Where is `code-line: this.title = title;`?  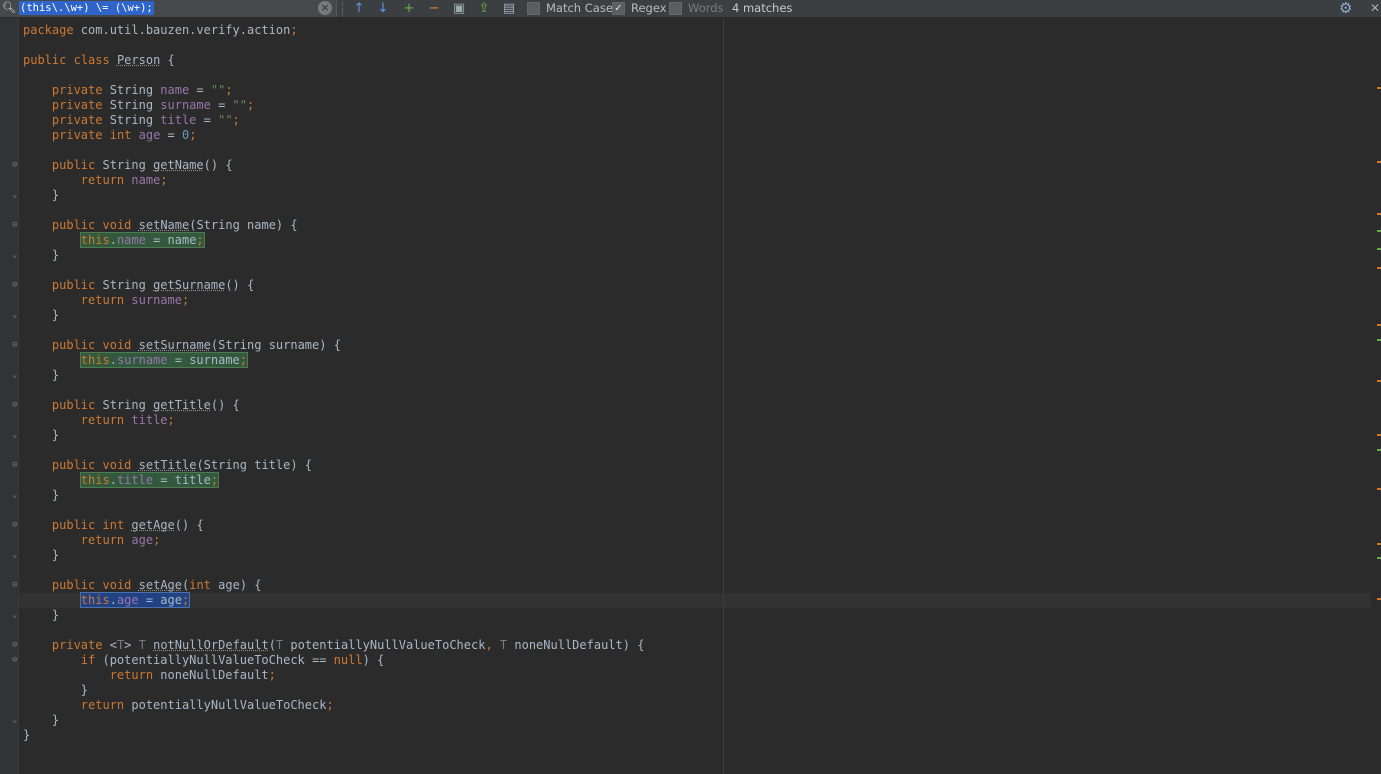
code-line: this.title = title; is located at coordinates (121, 480).